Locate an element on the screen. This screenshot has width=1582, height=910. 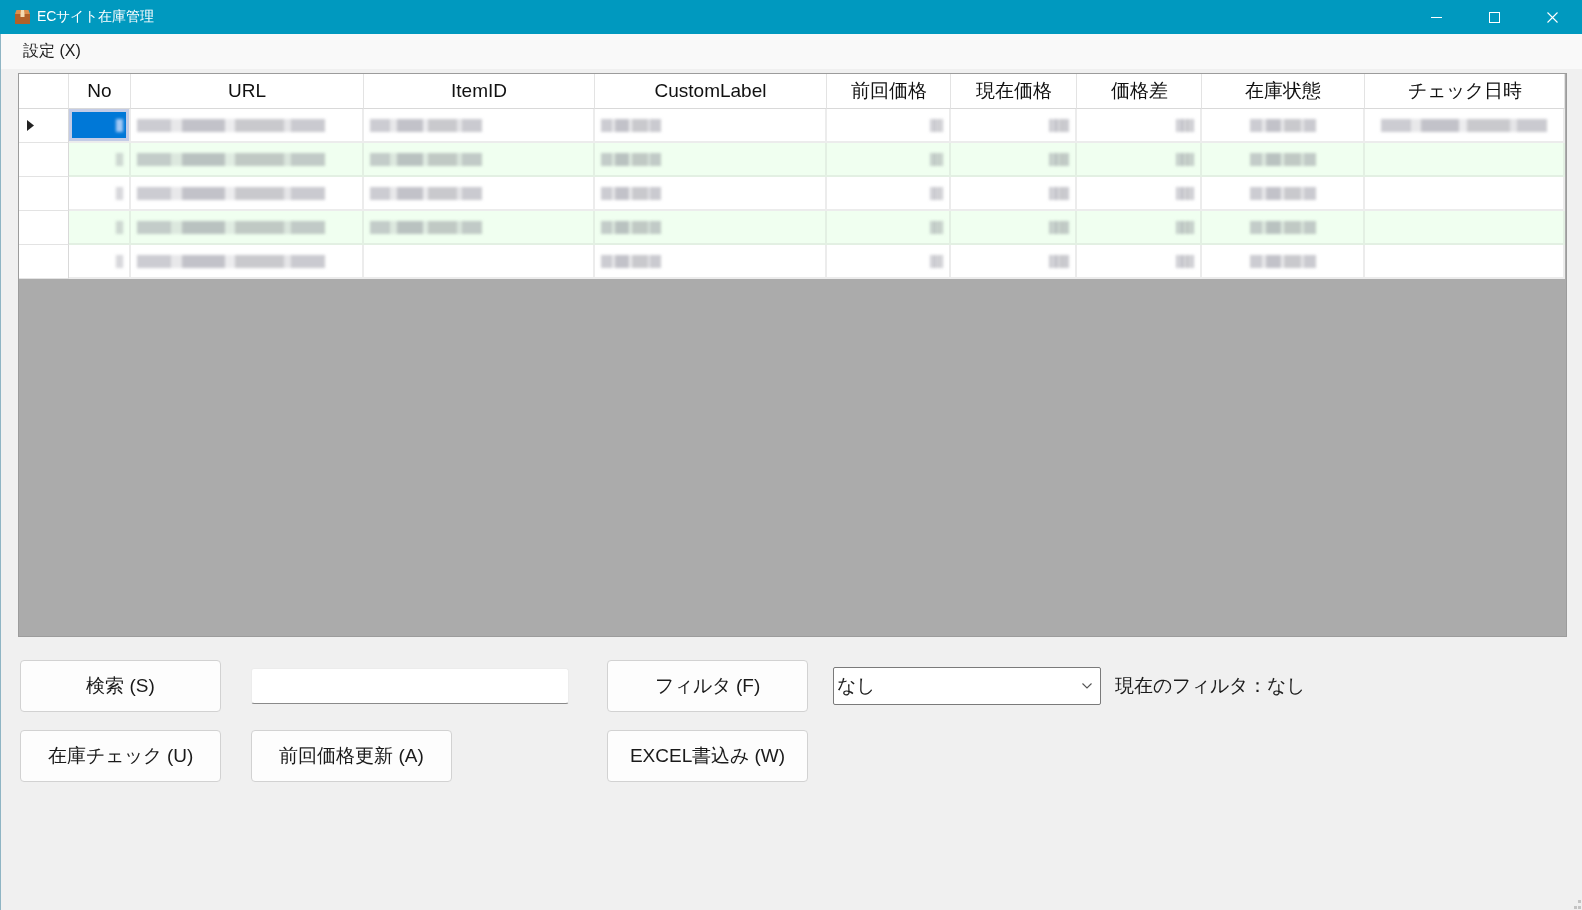
column-header: チェック日時 is located at coordinates (1465, 91).